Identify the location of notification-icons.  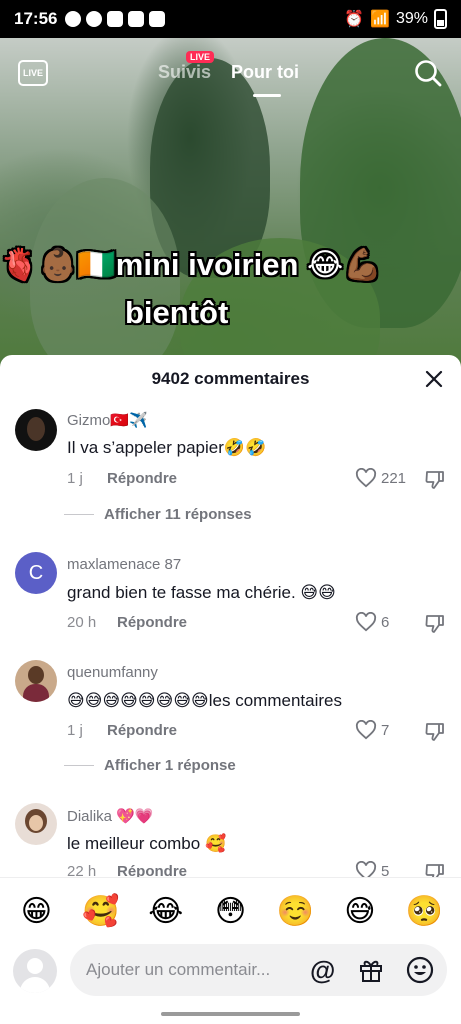
(115, 19).